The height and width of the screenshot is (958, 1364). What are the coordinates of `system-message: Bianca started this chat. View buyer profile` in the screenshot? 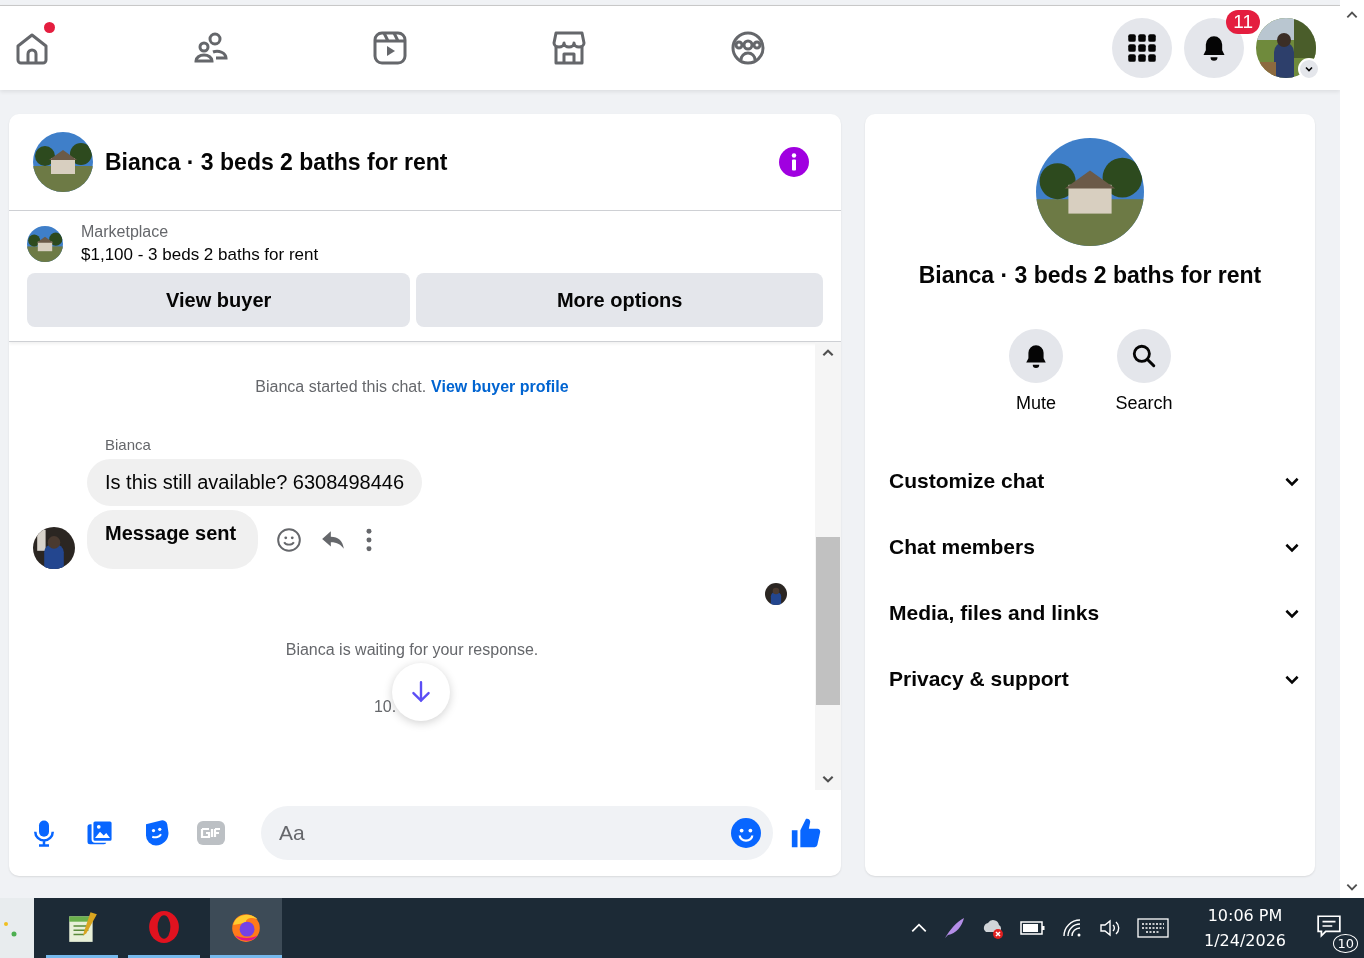 It's located at (412, 387).